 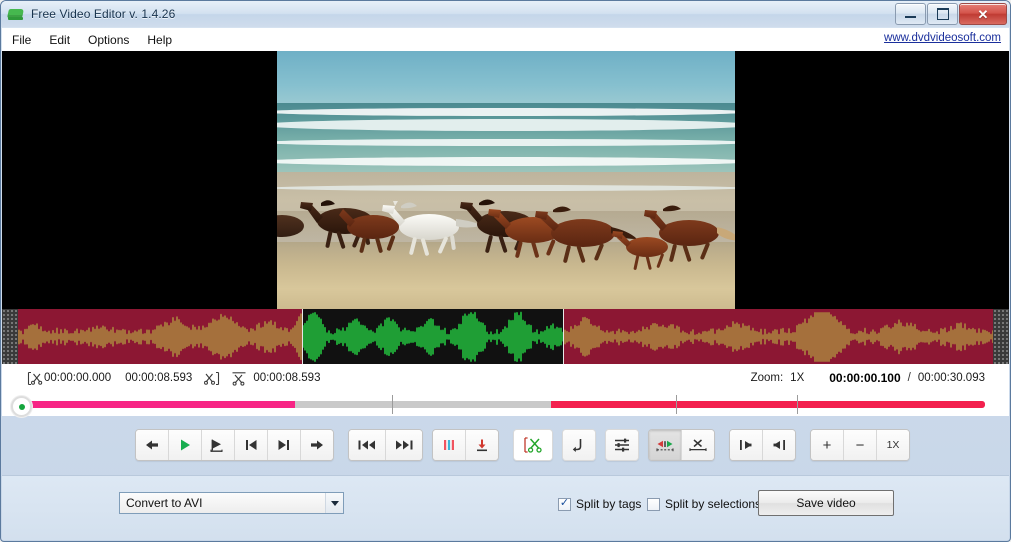 What do you see at coordinates (563, 336) in the screenshot?
I see `selection-handle-right` at bounding box center [563, 336].